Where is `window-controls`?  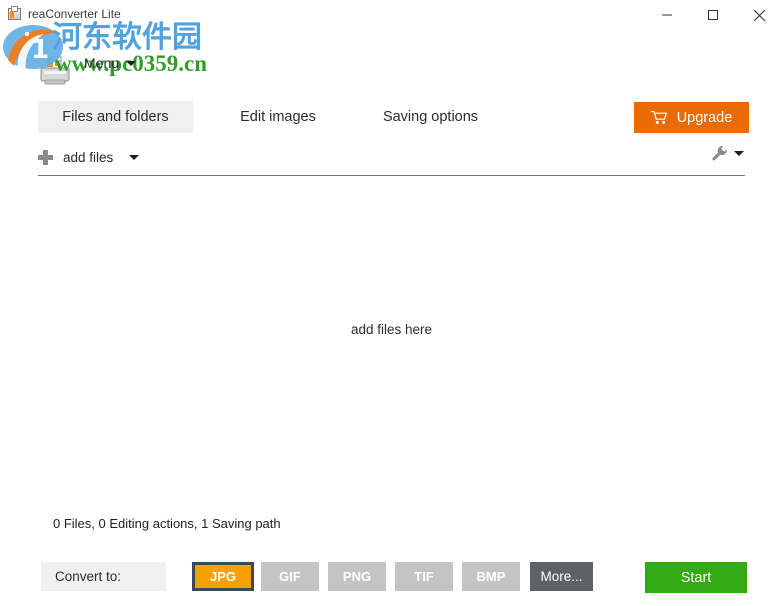 window-controls is located at coordinates (713, 15).